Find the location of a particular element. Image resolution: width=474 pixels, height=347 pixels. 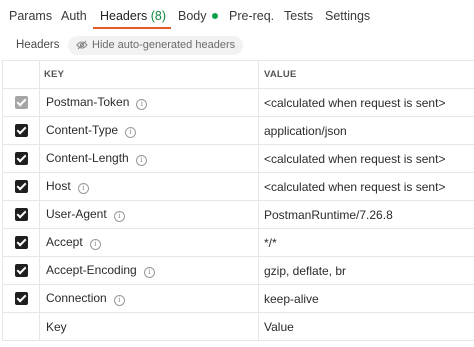

key-cell: Accept-Encoding i is located at coordinates (149, 270).